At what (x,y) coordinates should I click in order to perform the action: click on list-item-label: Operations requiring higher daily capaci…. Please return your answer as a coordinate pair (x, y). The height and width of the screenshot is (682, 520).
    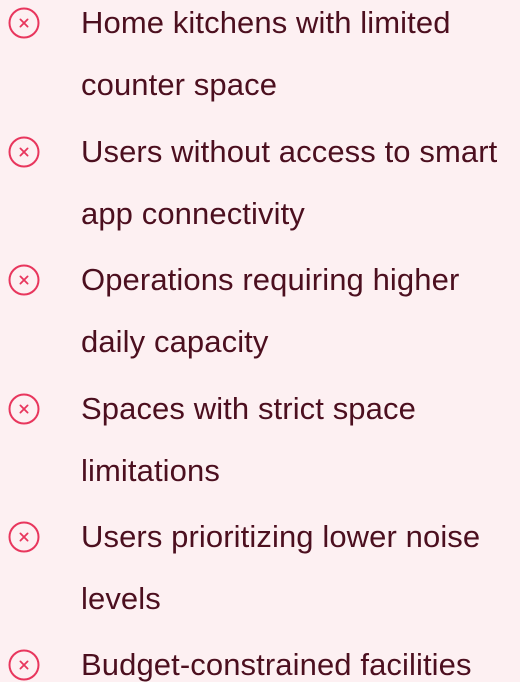
    Looking at the image, I should click on (270, 310).